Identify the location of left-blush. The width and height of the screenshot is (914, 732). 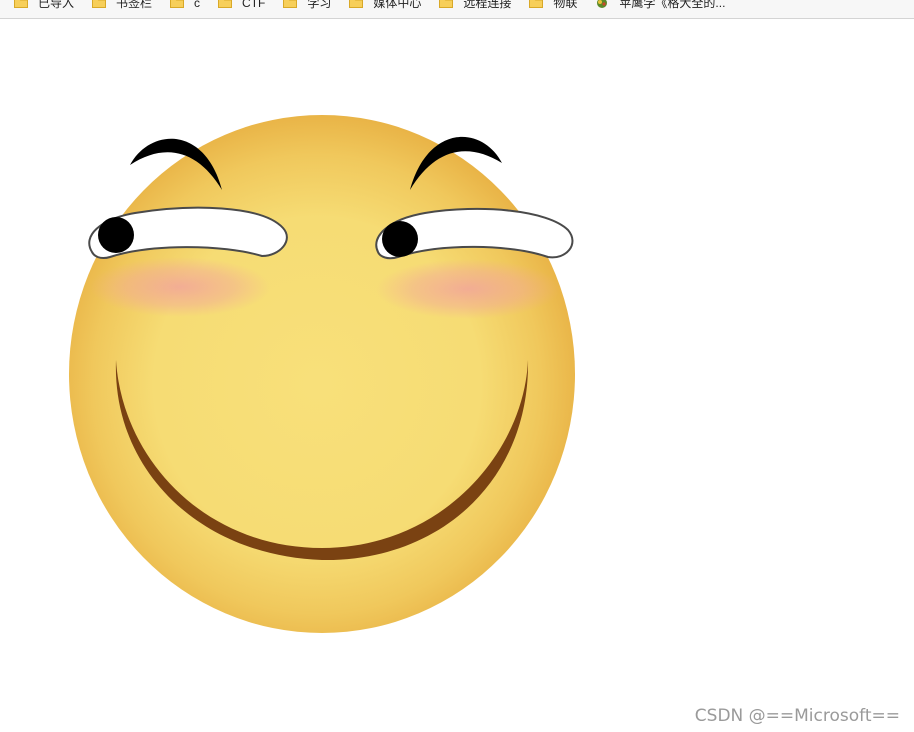
(180, 287).